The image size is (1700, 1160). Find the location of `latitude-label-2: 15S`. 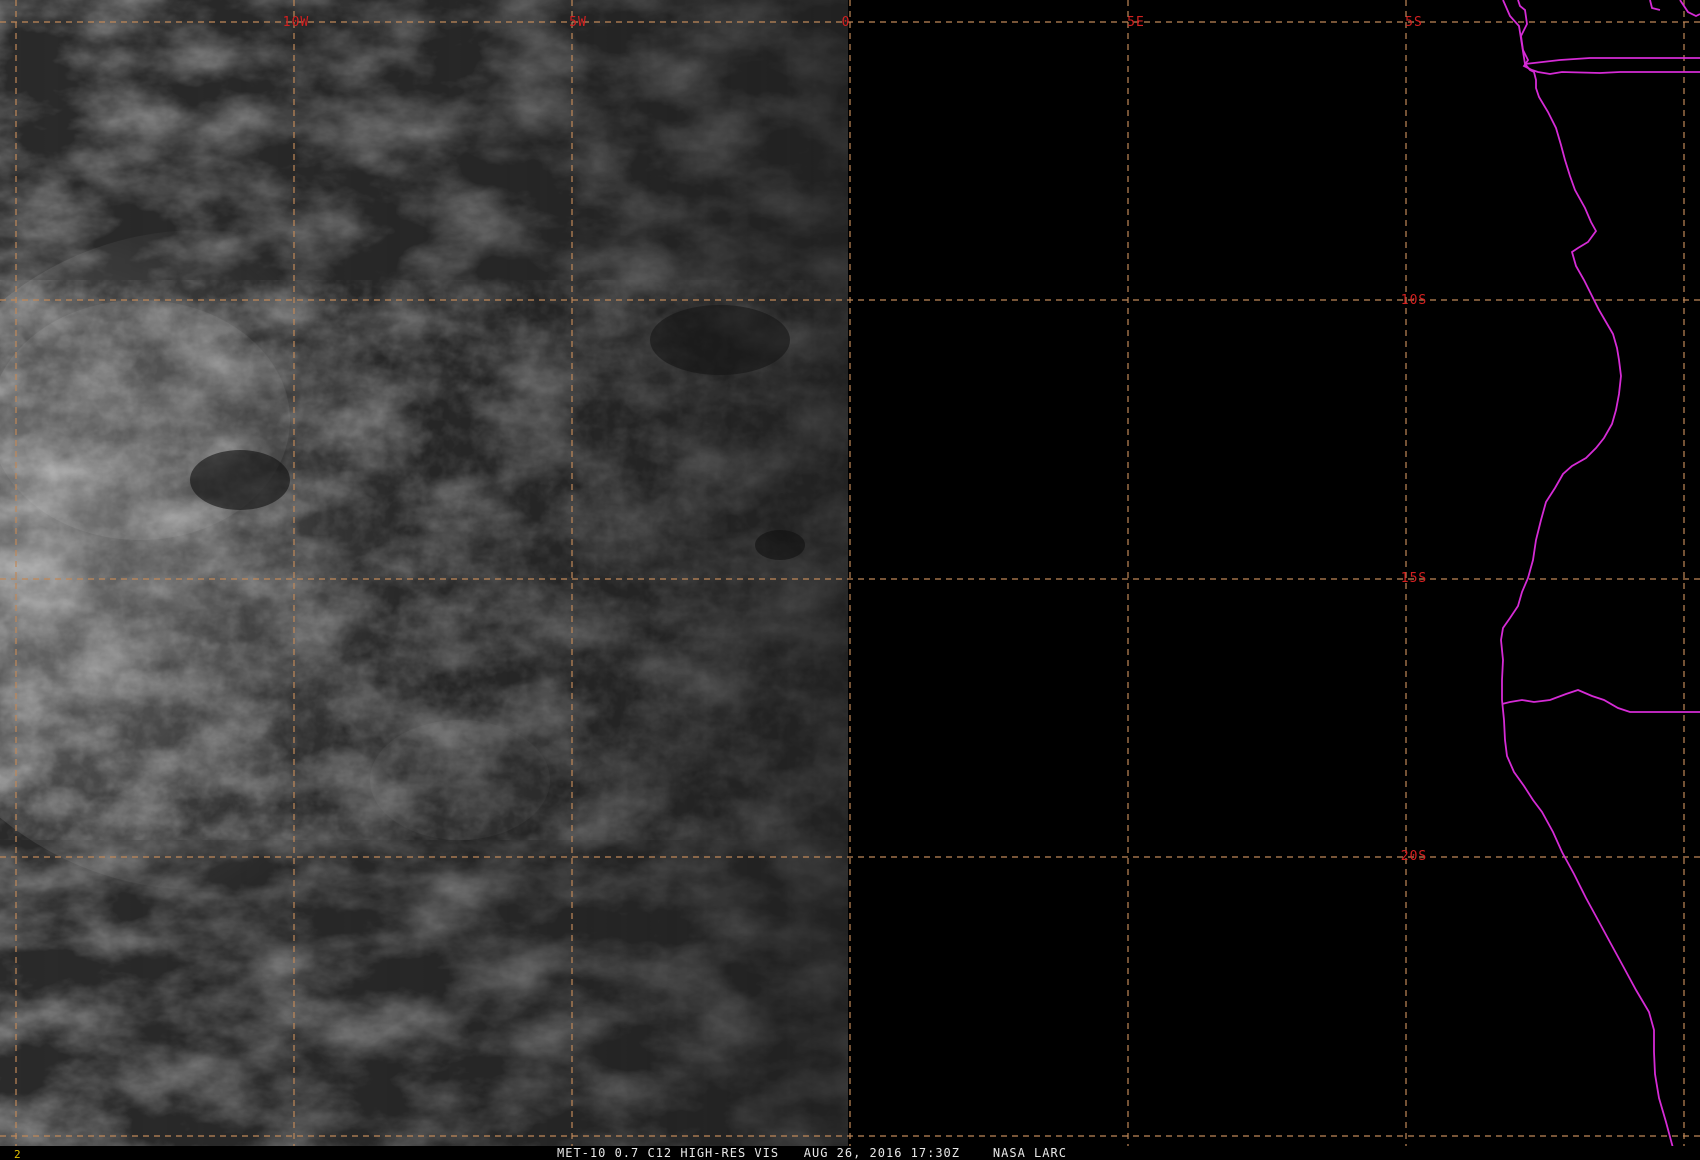

latitude-label-2: 15S is located at coordinates (1414, 578).